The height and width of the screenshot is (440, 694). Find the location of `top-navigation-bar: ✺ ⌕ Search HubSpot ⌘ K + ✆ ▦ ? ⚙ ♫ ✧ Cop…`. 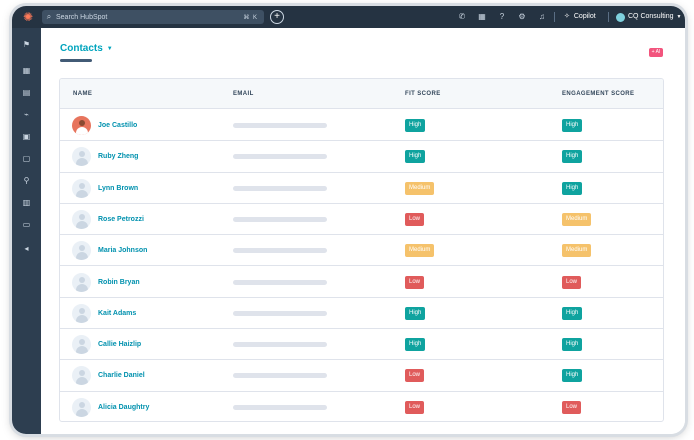

top-navigation-bar: ✺ ⌕ Search HubSpot ⌘ K + ✆ ▦ ? ⚙ ♫ ✧ Cop… is located at coordinates (348, 17).